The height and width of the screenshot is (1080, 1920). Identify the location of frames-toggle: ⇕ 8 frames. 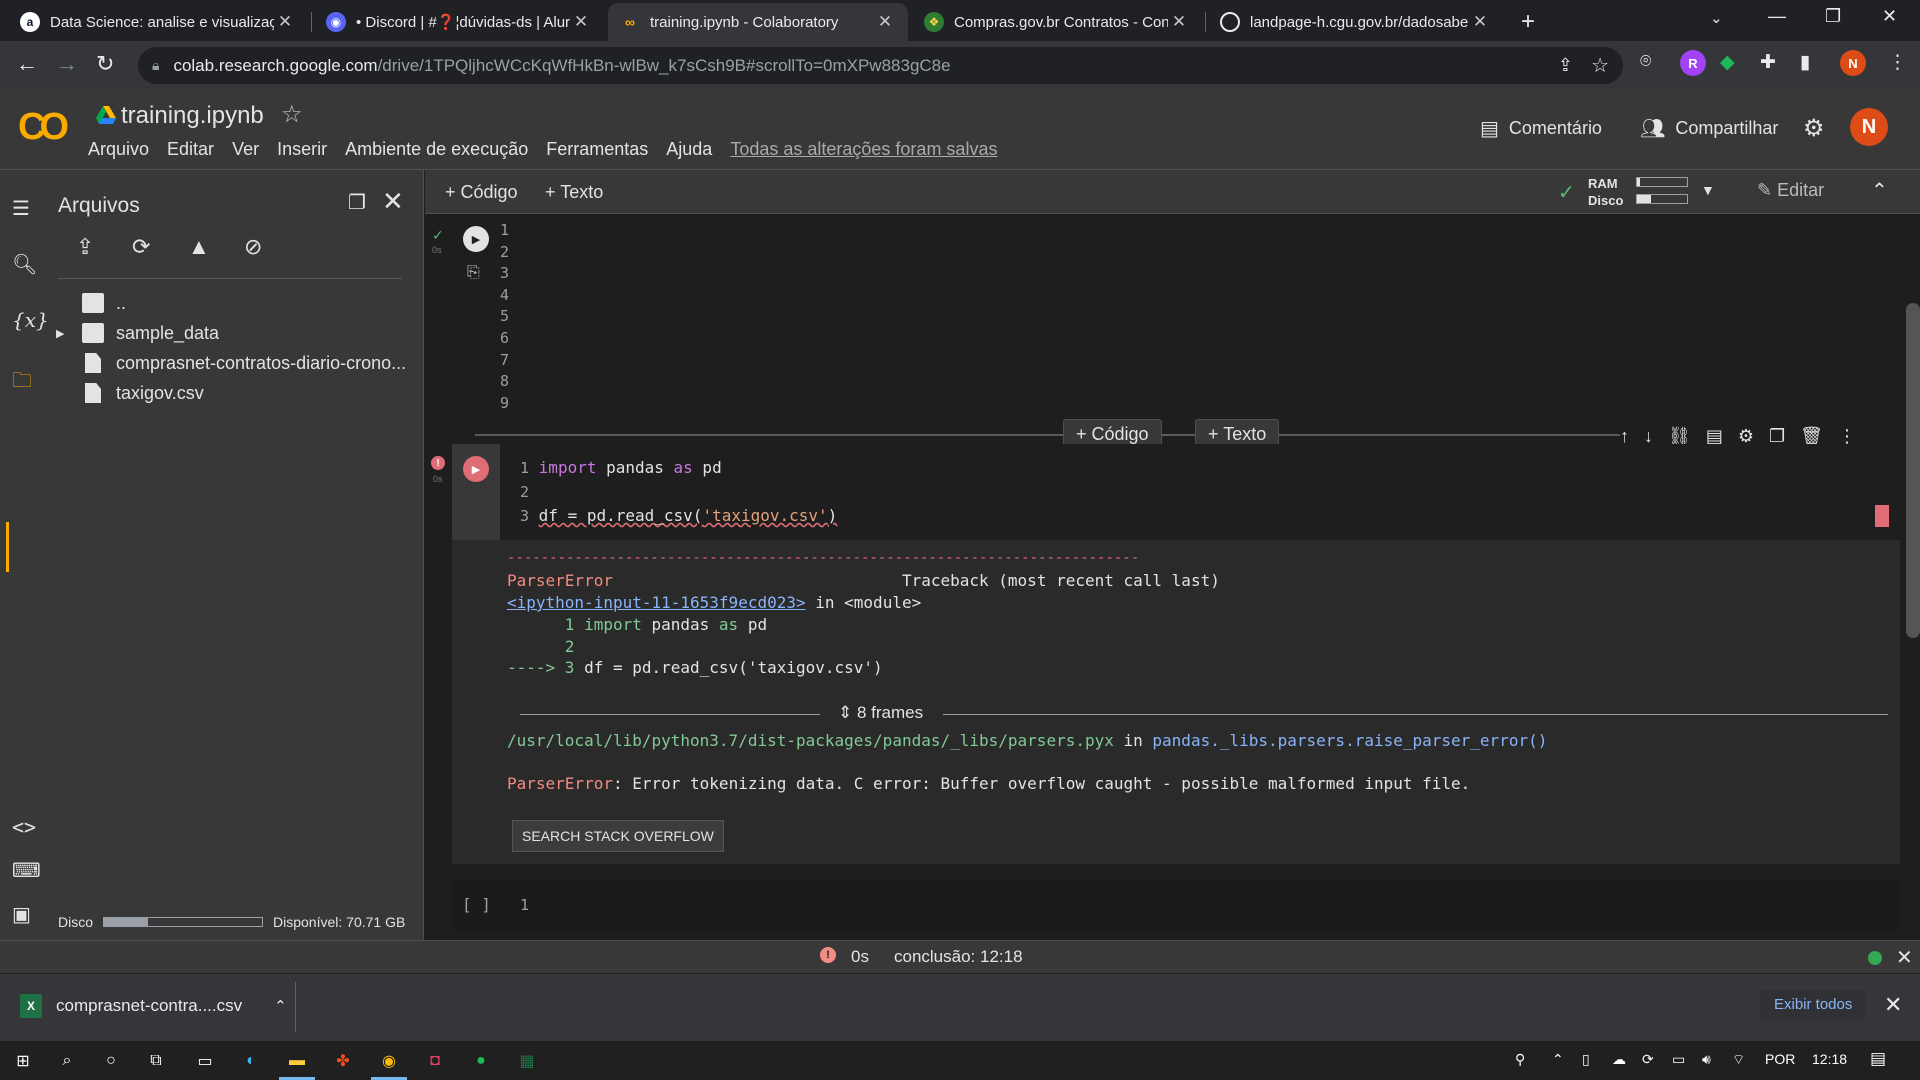
(880, 713).